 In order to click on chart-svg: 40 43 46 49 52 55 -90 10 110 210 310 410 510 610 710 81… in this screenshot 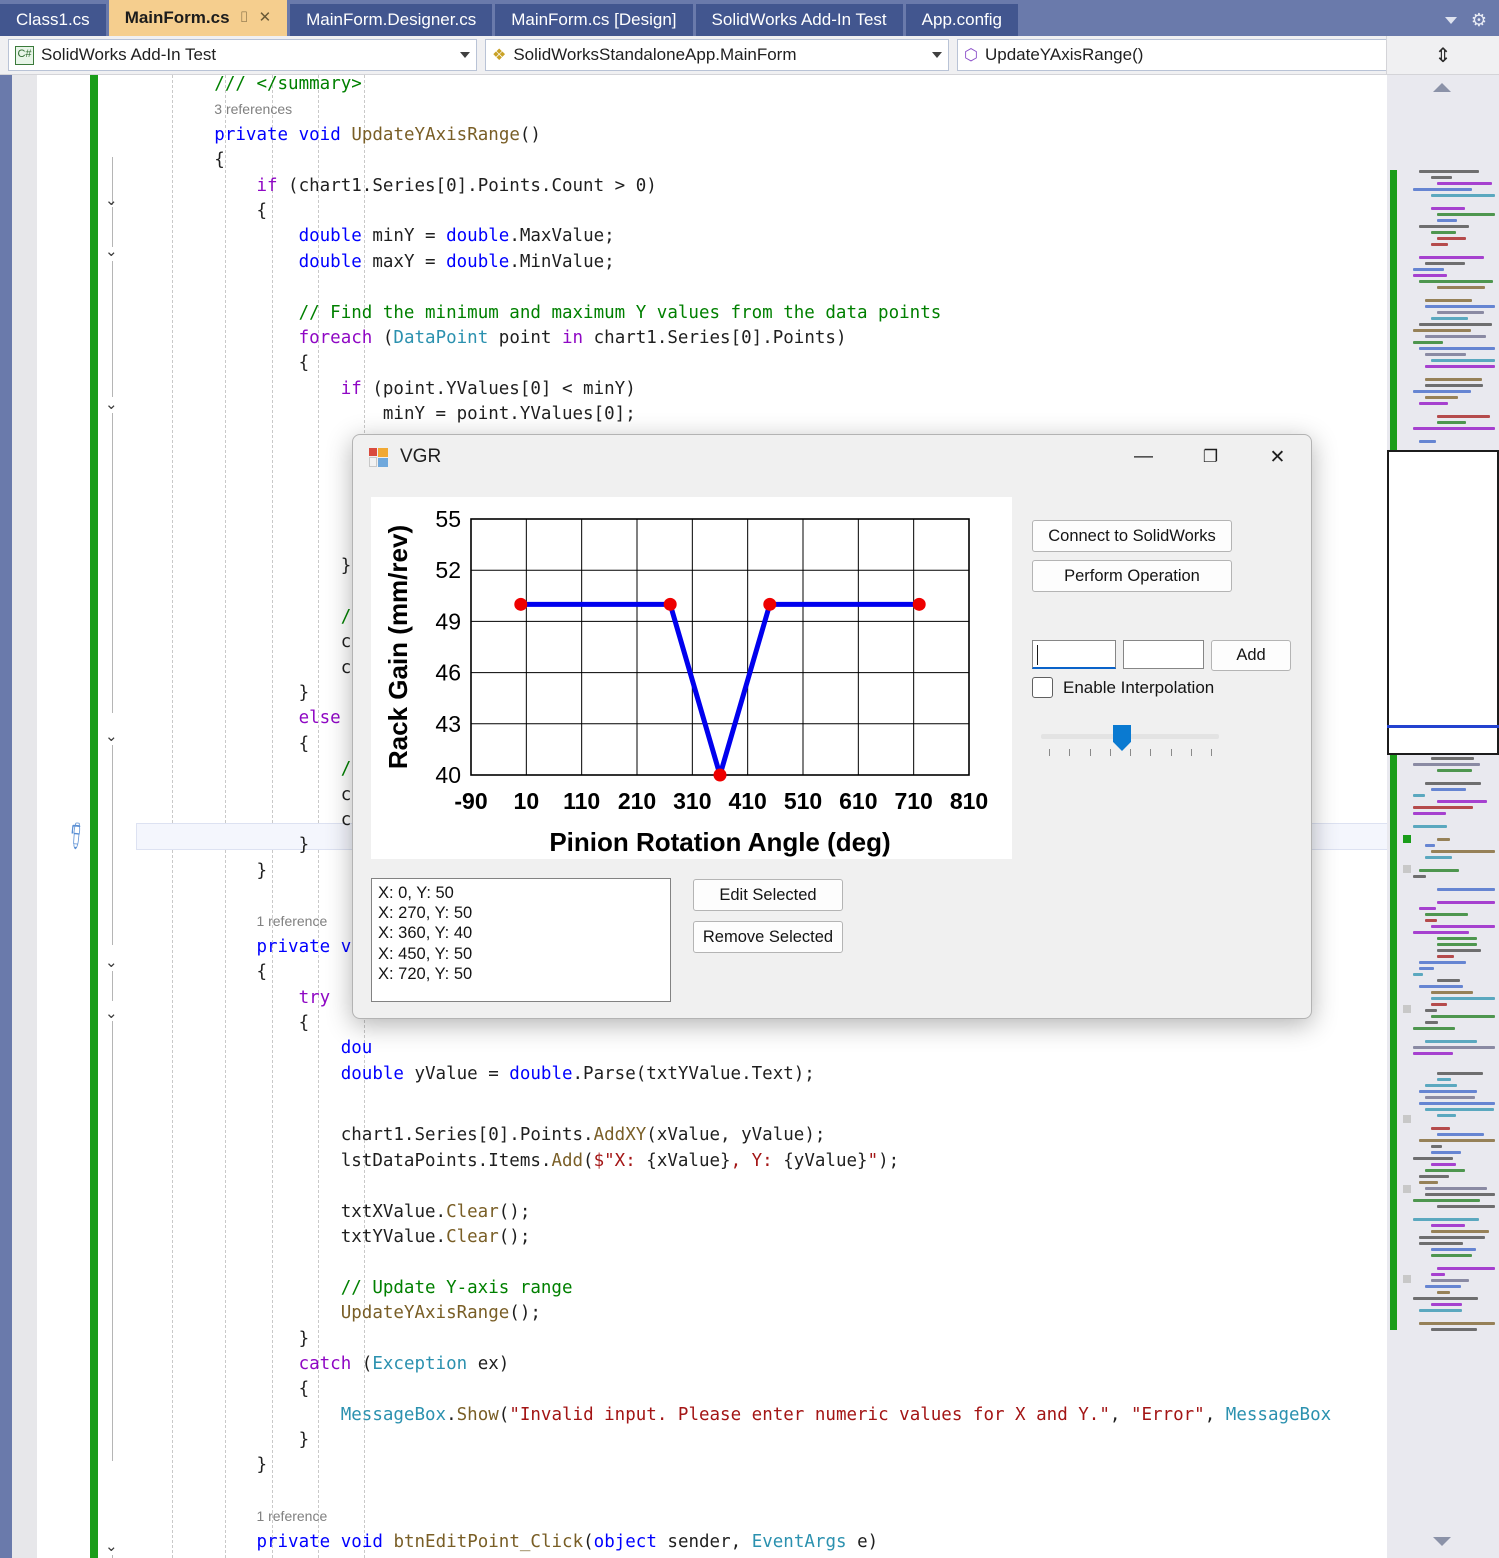, I will do `click(685, 681)`.